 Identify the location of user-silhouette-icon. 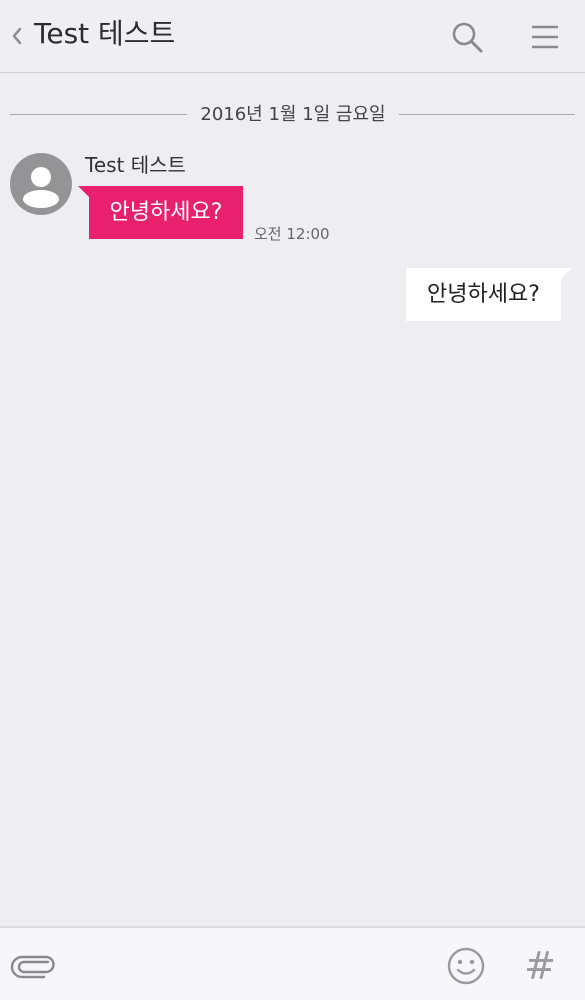
(41, 184).